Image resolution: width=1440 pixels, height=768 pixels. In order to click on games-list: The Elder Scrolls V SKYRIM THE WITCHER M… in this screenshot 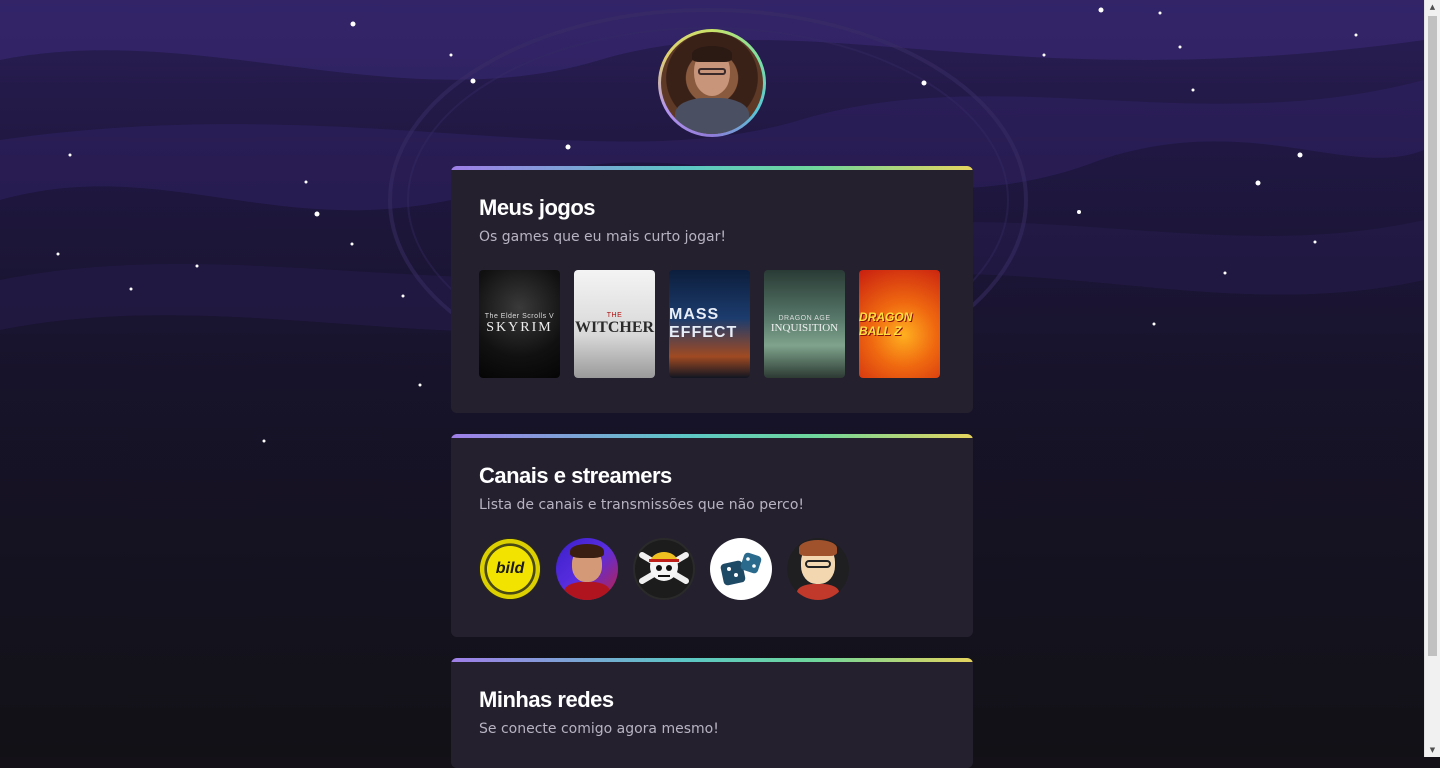, I will do `click(712, 324)`.